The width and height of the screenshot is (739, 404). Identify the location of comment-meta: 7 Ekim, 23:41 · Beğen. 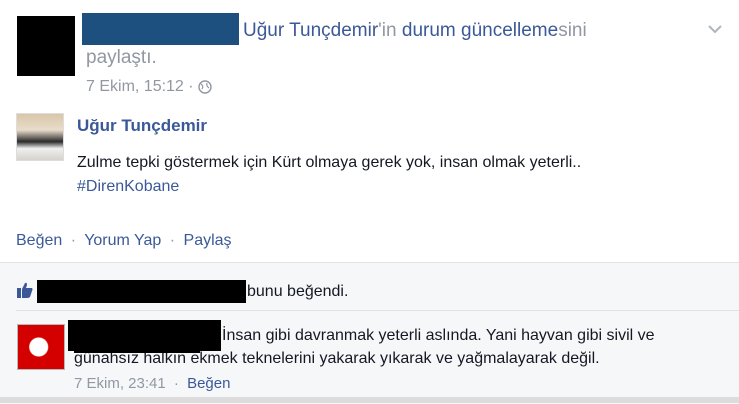
(152, 383).